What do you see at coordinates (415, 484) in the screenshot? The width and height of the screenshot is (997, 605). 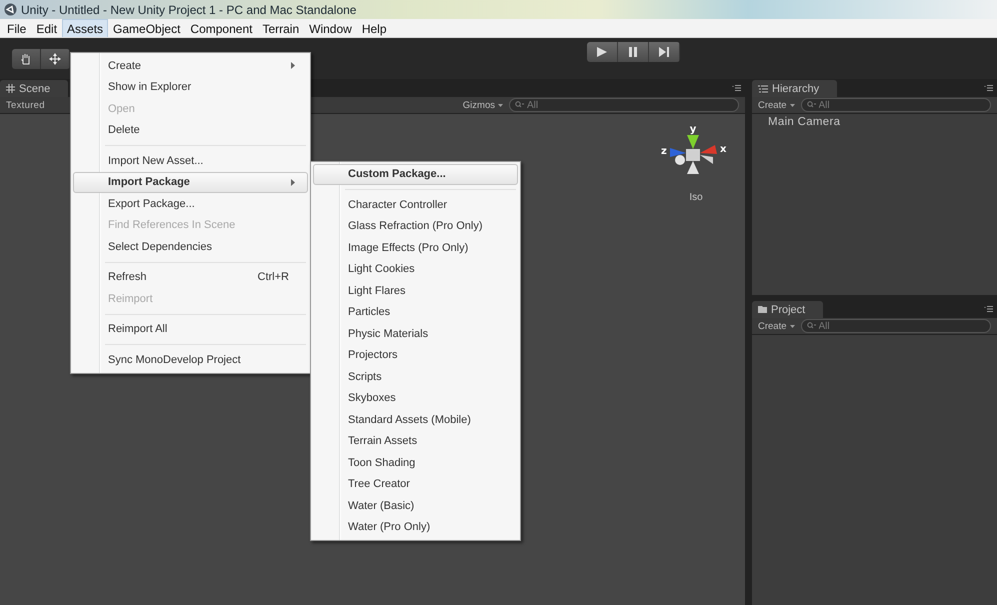 I see `menu-item: Tree Creator` at bounding box center [415, 484].